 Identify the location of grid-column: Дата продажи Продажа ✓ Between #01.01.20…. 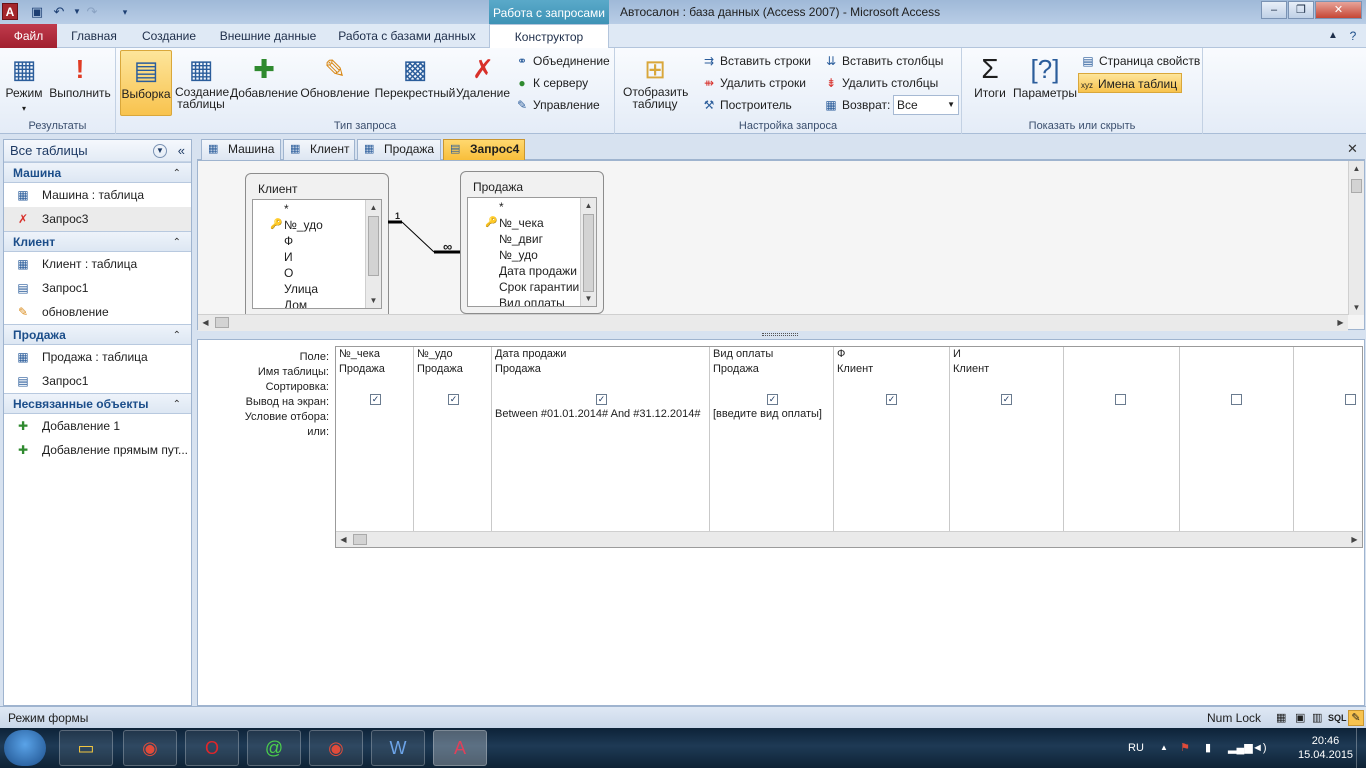
(601, 439).